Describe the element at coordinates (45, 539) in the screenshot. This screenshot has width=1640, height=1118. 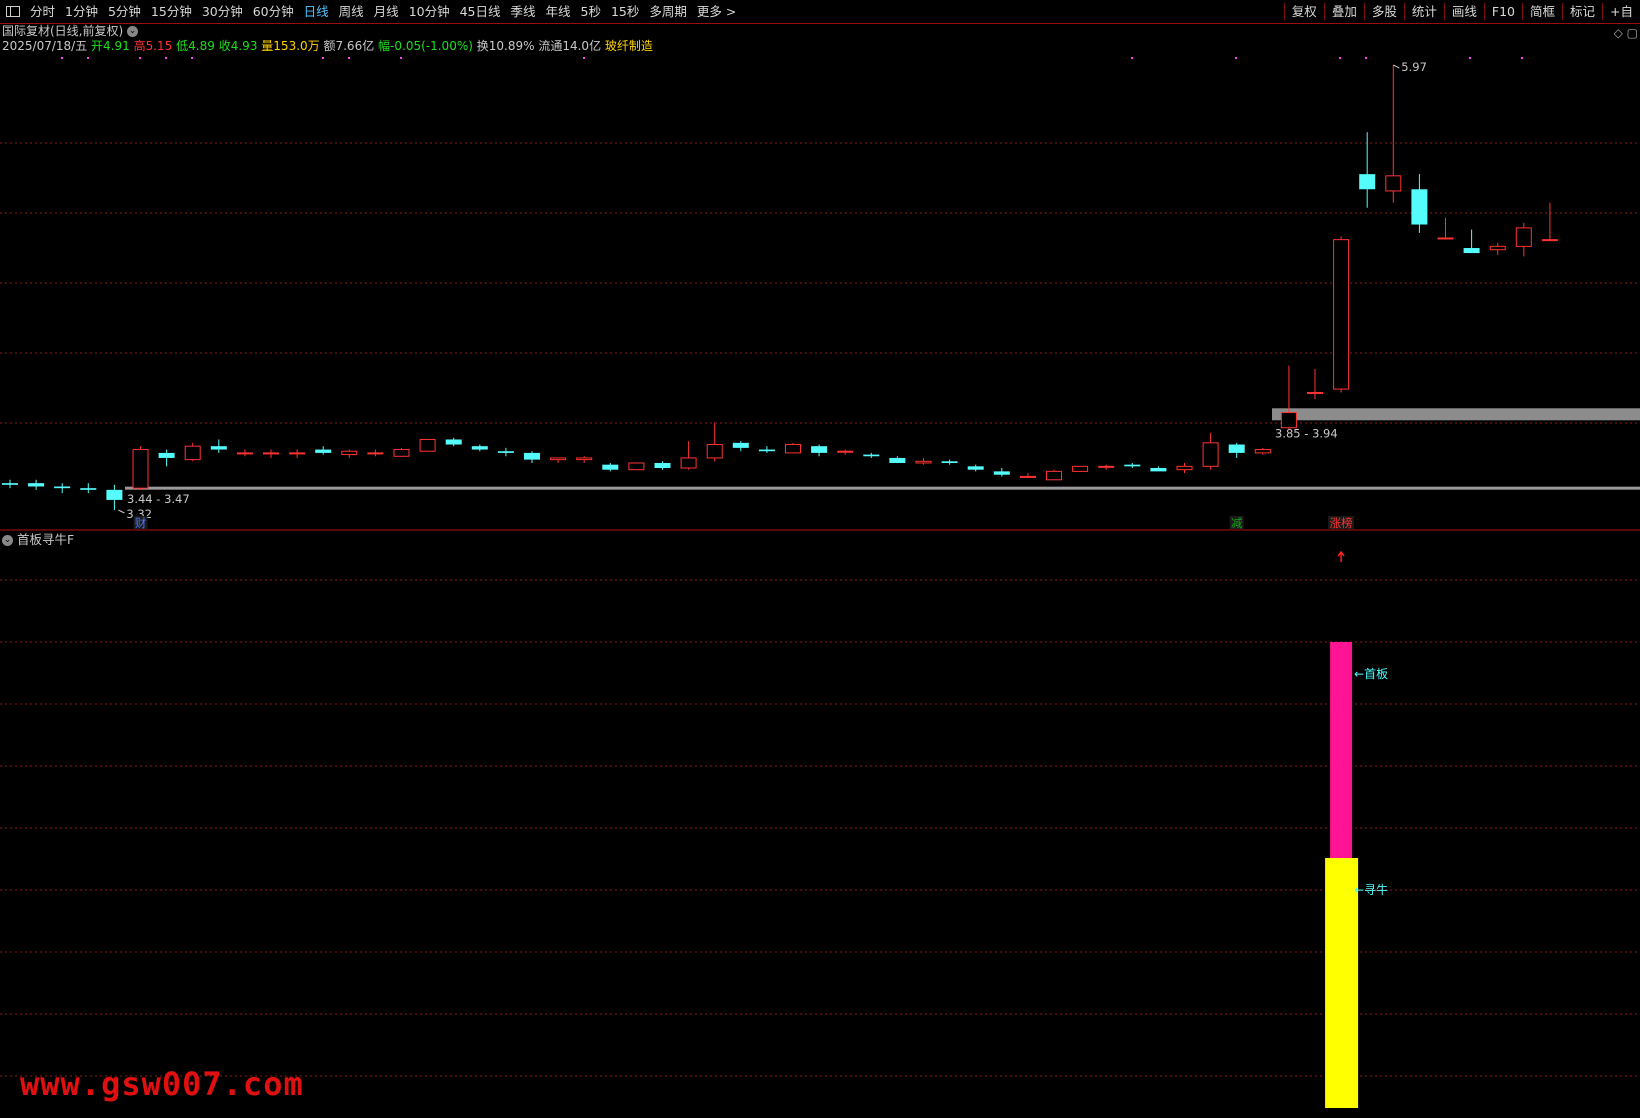
I see `indicator-title: 首板寻牛F` at that location.